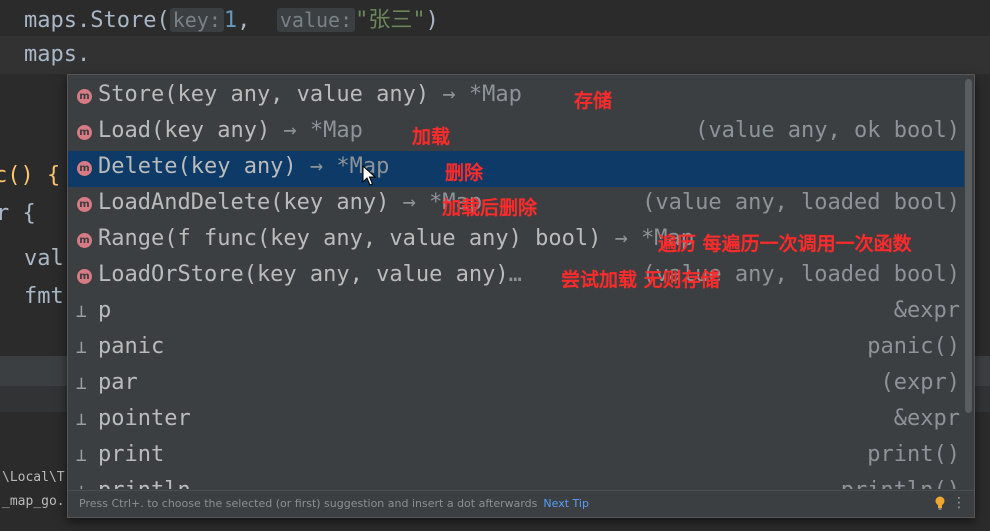 Image resolution: width=990 pixels, height=531 pixels. Describe the element at coordinates (33, 501) in the screenshot. I see `terminal-line: _map_go.` at that location.